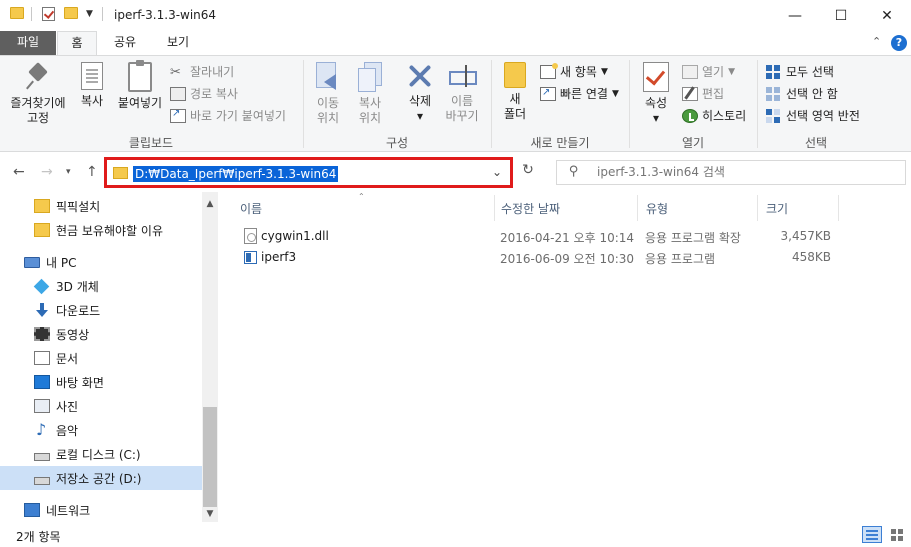  What do you see at coordinates (71, 13) in the screenshot?
I see `new-folder-quick-icon` at bounding box center [71, 13].